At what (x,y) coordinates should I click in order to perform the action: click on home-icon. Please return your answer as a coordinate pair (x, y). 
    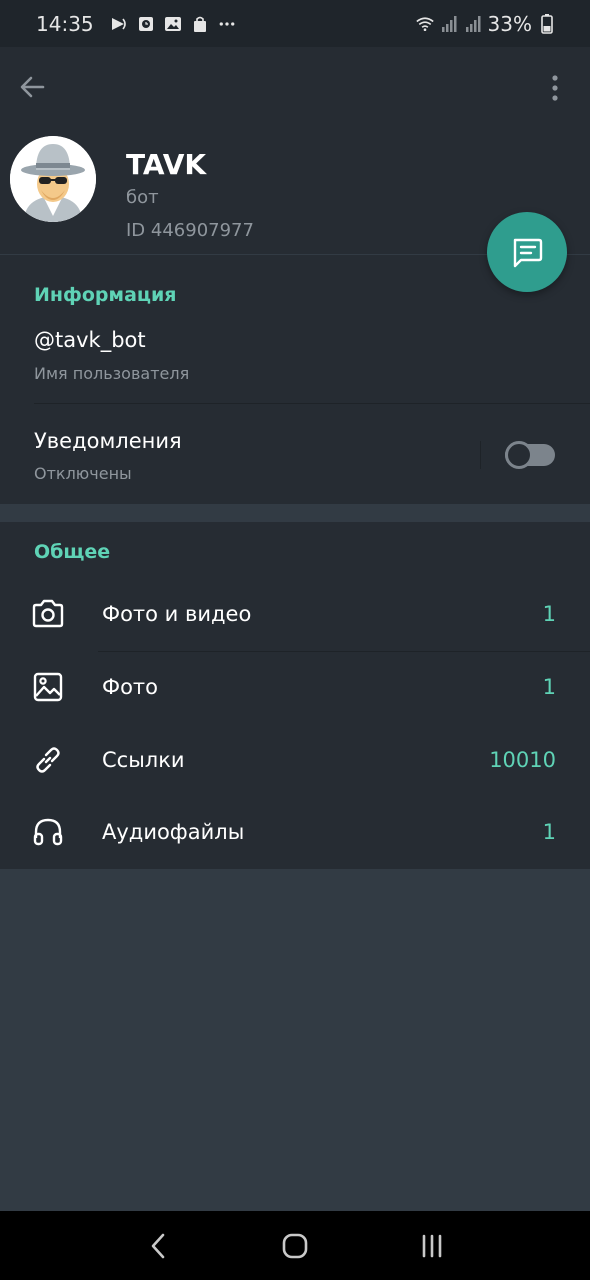
    Looking at the image, I should click on (295, 1245).